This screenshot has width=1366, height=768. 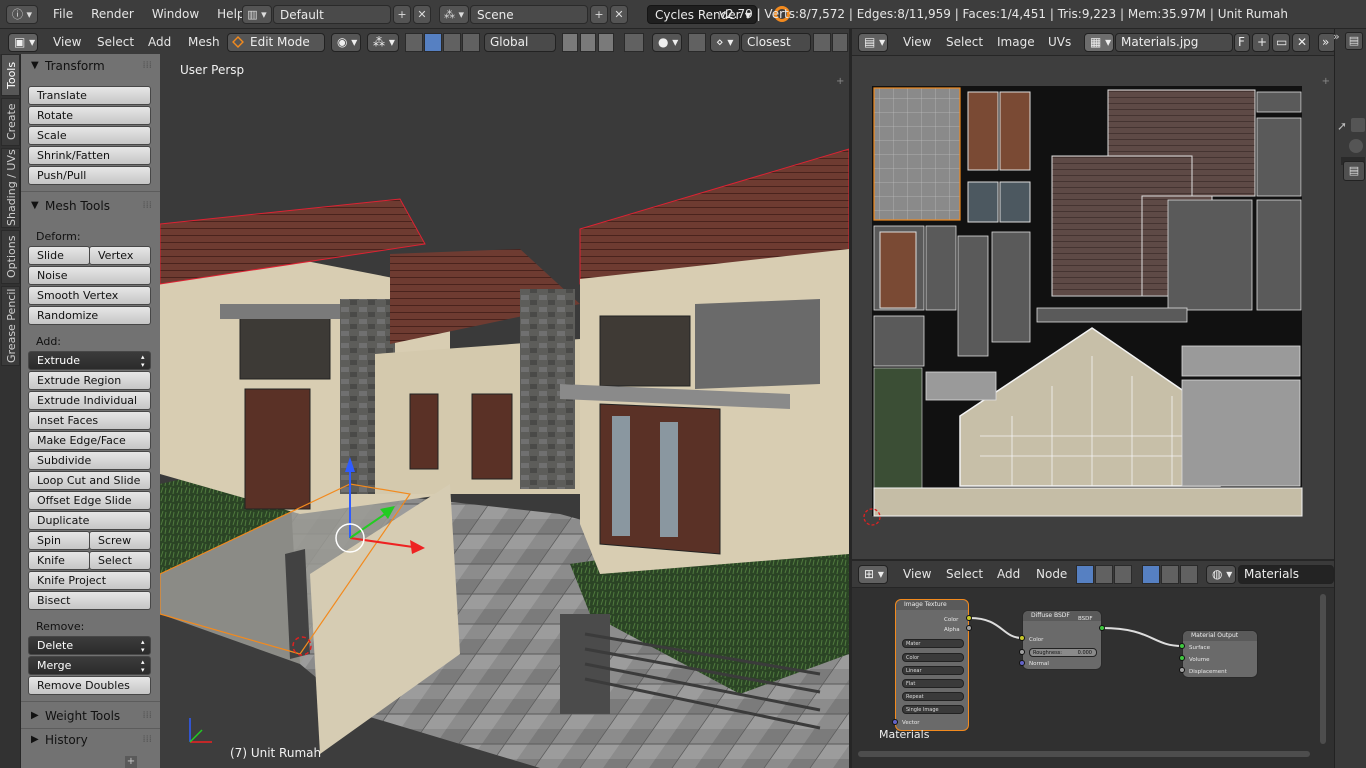 I want to click on offset-edge-slide-button: Offset Edge Slide, so click(x=89, y=500).